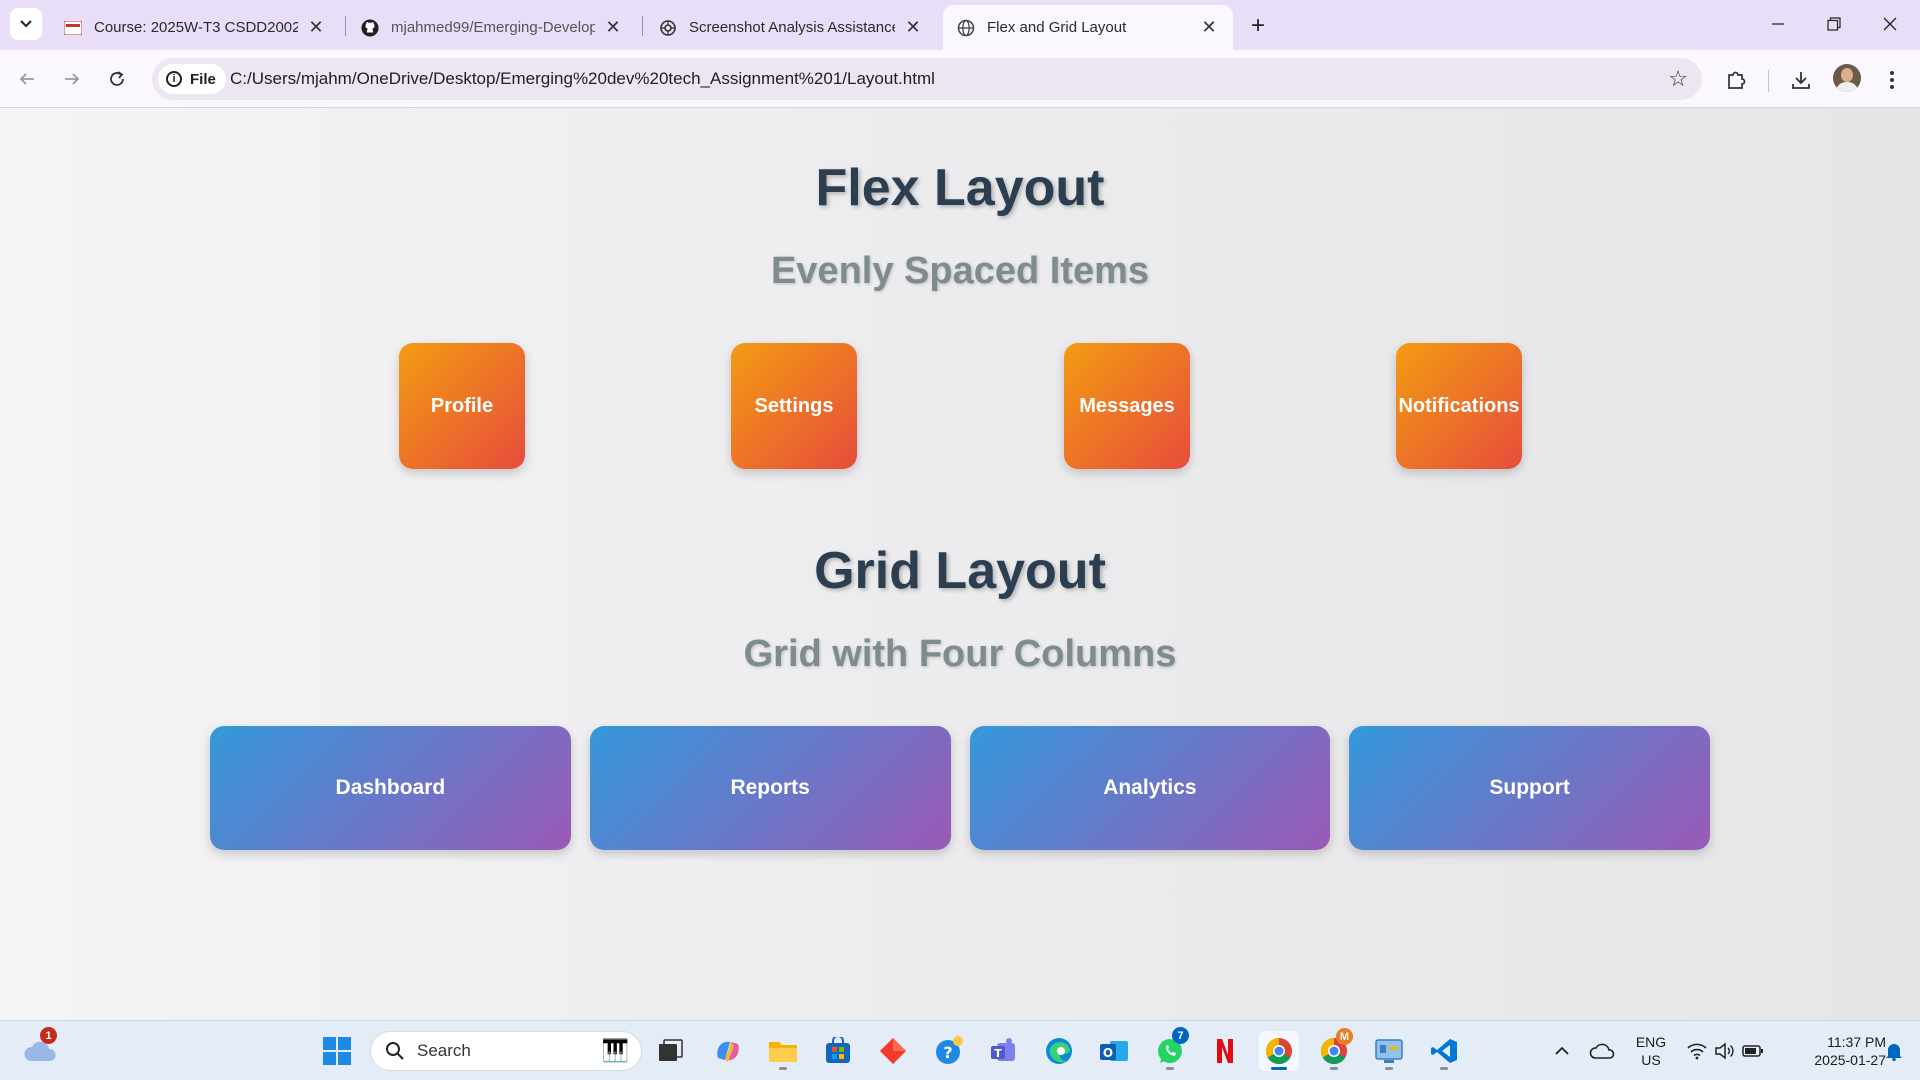 Image resolution: width=1920 pixels, height=1080 pixels. Describe the element at coordinates (770, 788) in the screenshot. I see `grid-item-reports: Reports` at that location.